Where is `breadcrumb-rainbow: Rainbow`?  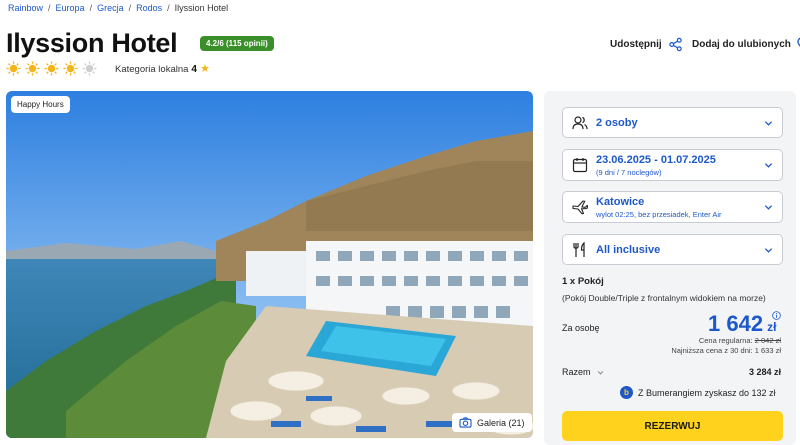 breadcrumb-rainbow: Rainbow is located at coordinates (25, 8).